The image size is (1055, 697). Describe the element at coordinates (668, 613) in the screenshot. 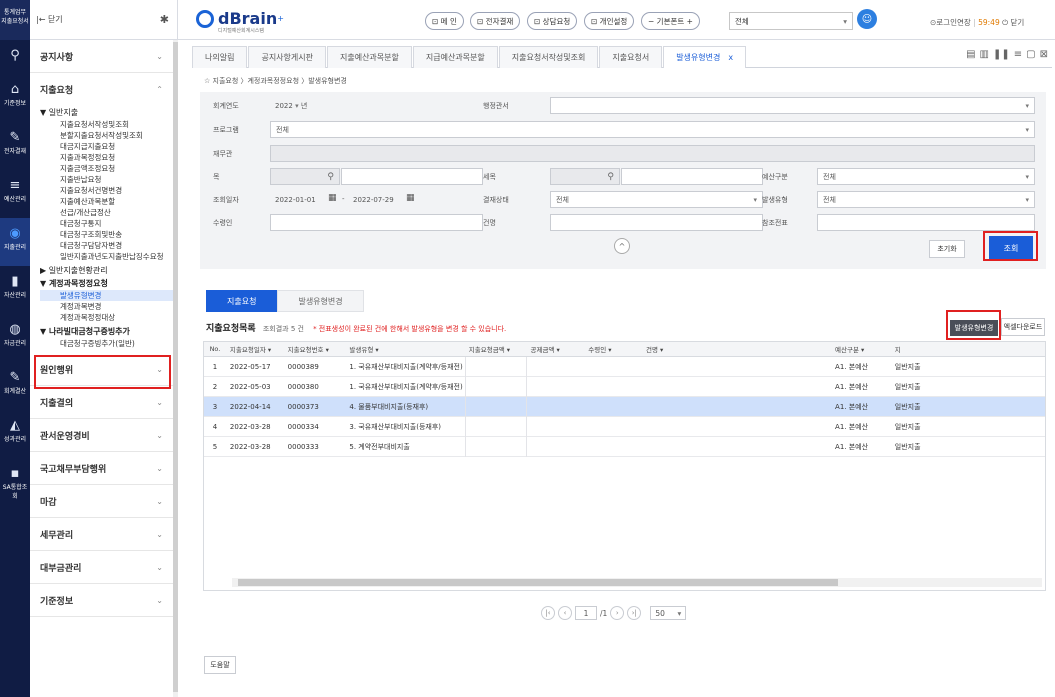

I see `page-size-select: 50 ▾` at that location.